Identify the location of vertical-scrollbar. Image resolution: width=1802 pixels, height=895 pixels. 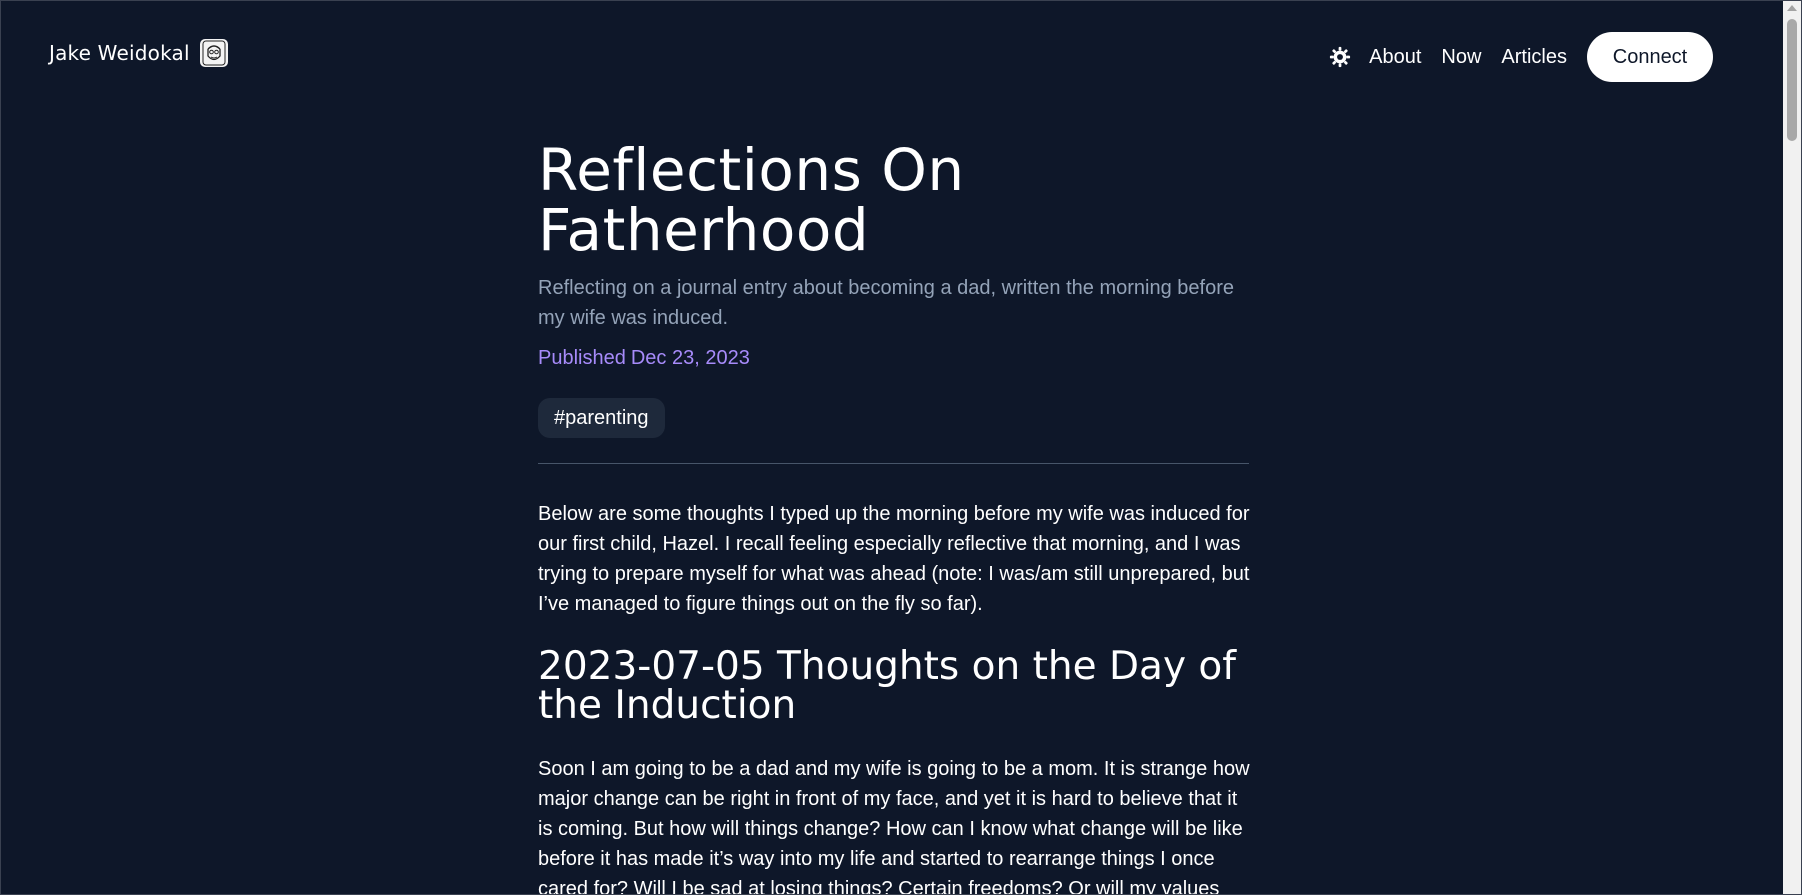
(1792, 447).